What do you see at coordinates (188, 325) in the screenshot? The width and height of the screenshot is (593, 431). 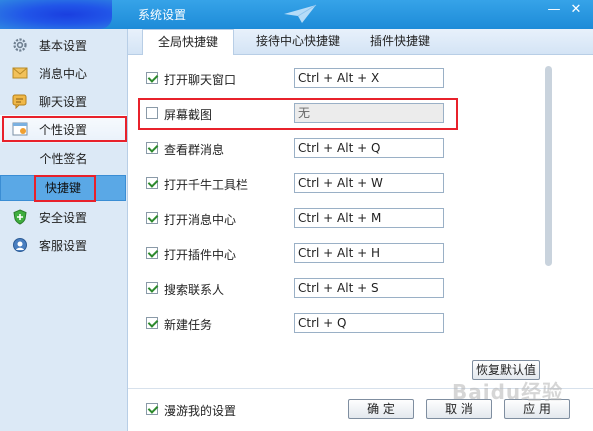 I see `shortcut-label: 新建任务` at bounding box center [188, 325].